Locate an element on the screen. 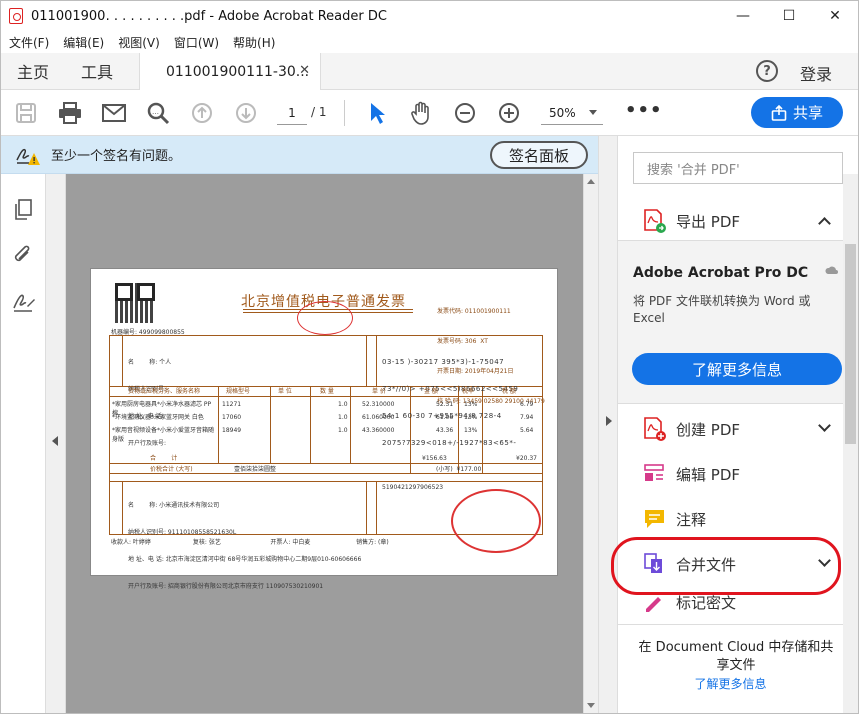 The height and width of the screenshot is (714, 859). promo-text: 将 PDF 文件联机转换为 Word 或 Excel is located at coordinates (722, 309).